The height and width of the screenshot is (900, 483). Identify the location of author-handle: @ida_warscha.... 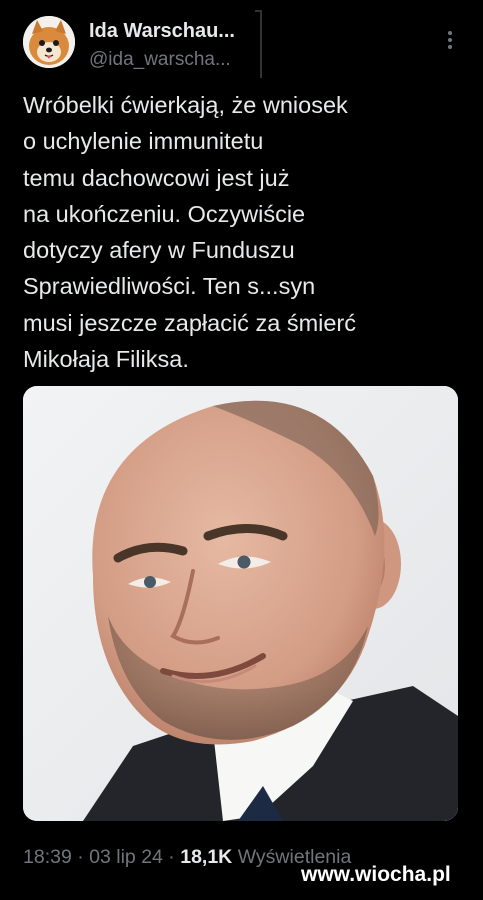
(160, 60).